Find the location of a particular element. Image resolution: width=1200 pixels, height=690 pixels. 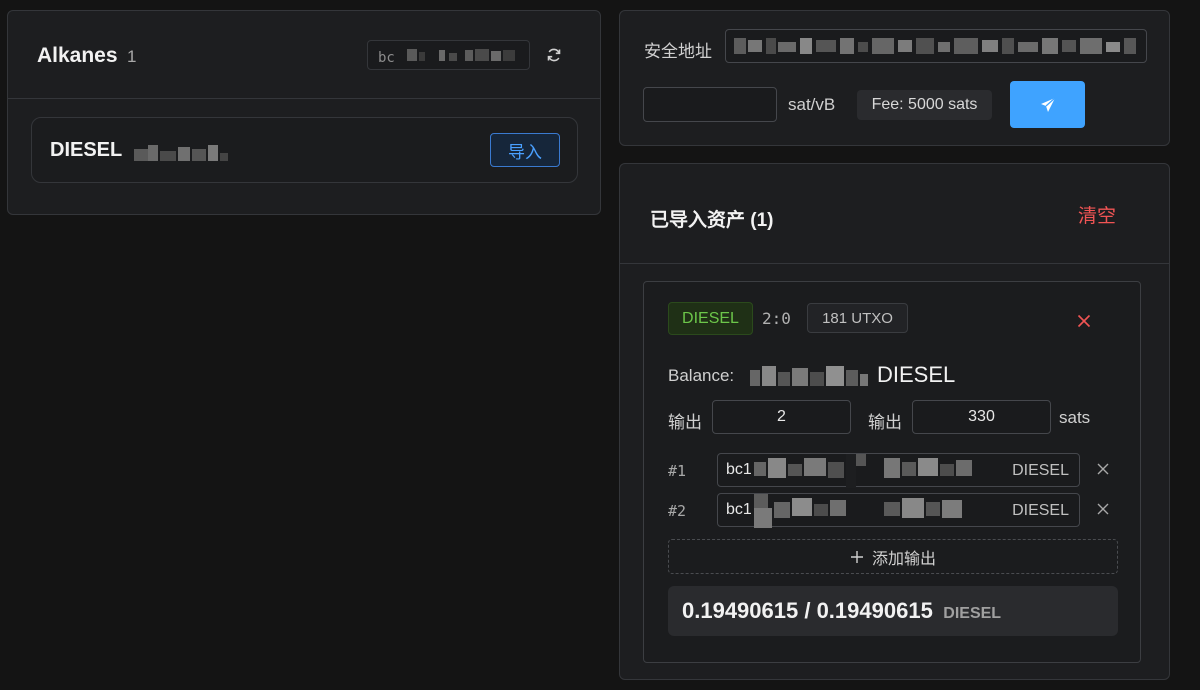

output-row-index: #1 is located at coordinates (677, 471).